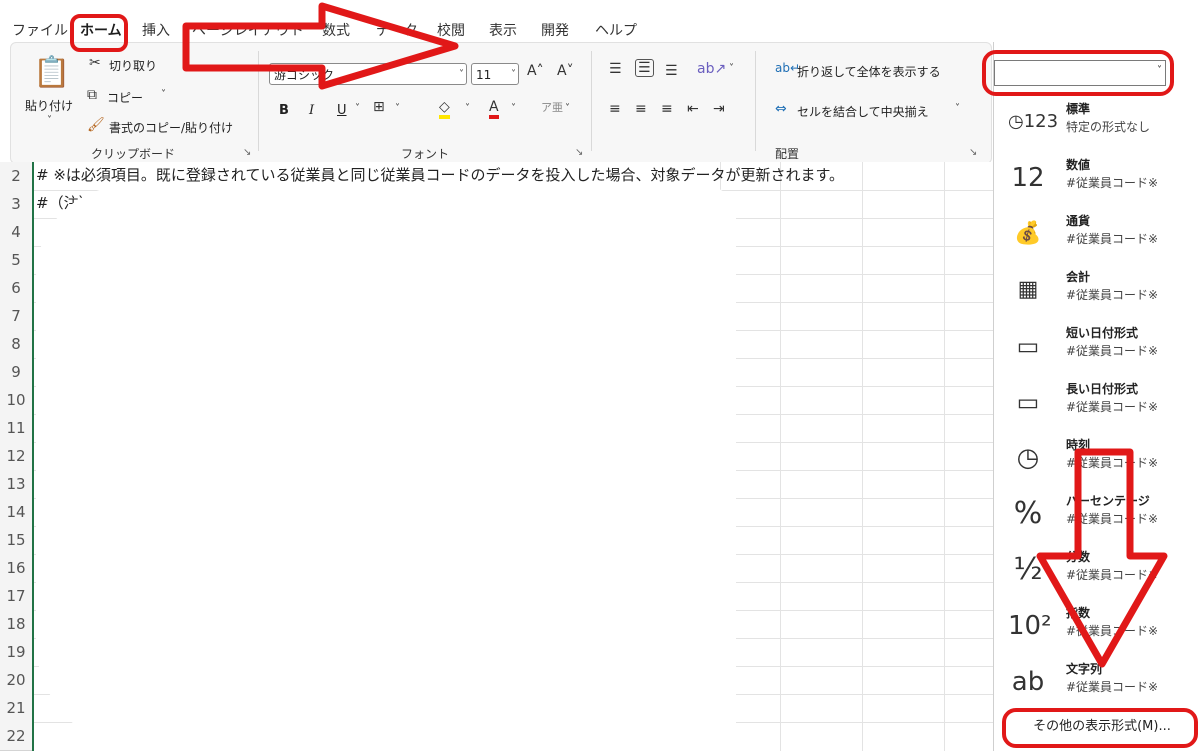 The image size is (1203, 751). What do you see at coordinates (451, 30) in the screenshot?
I see `tab-review: 校閲` at bounding box center [451, 30].